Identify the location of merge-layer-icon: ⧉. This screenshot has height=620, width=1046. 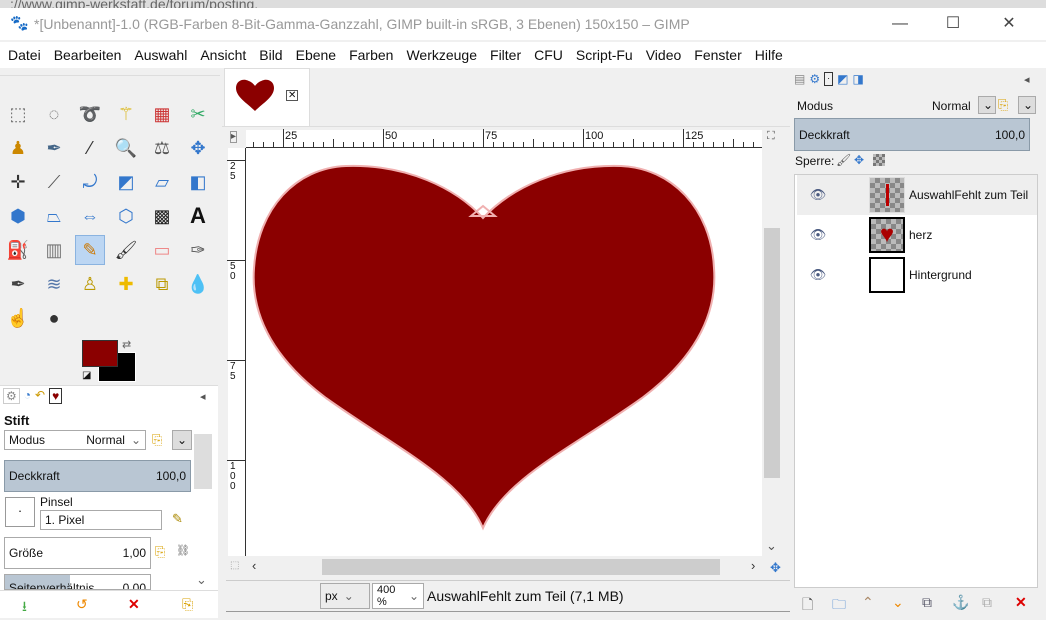
(987, 602).